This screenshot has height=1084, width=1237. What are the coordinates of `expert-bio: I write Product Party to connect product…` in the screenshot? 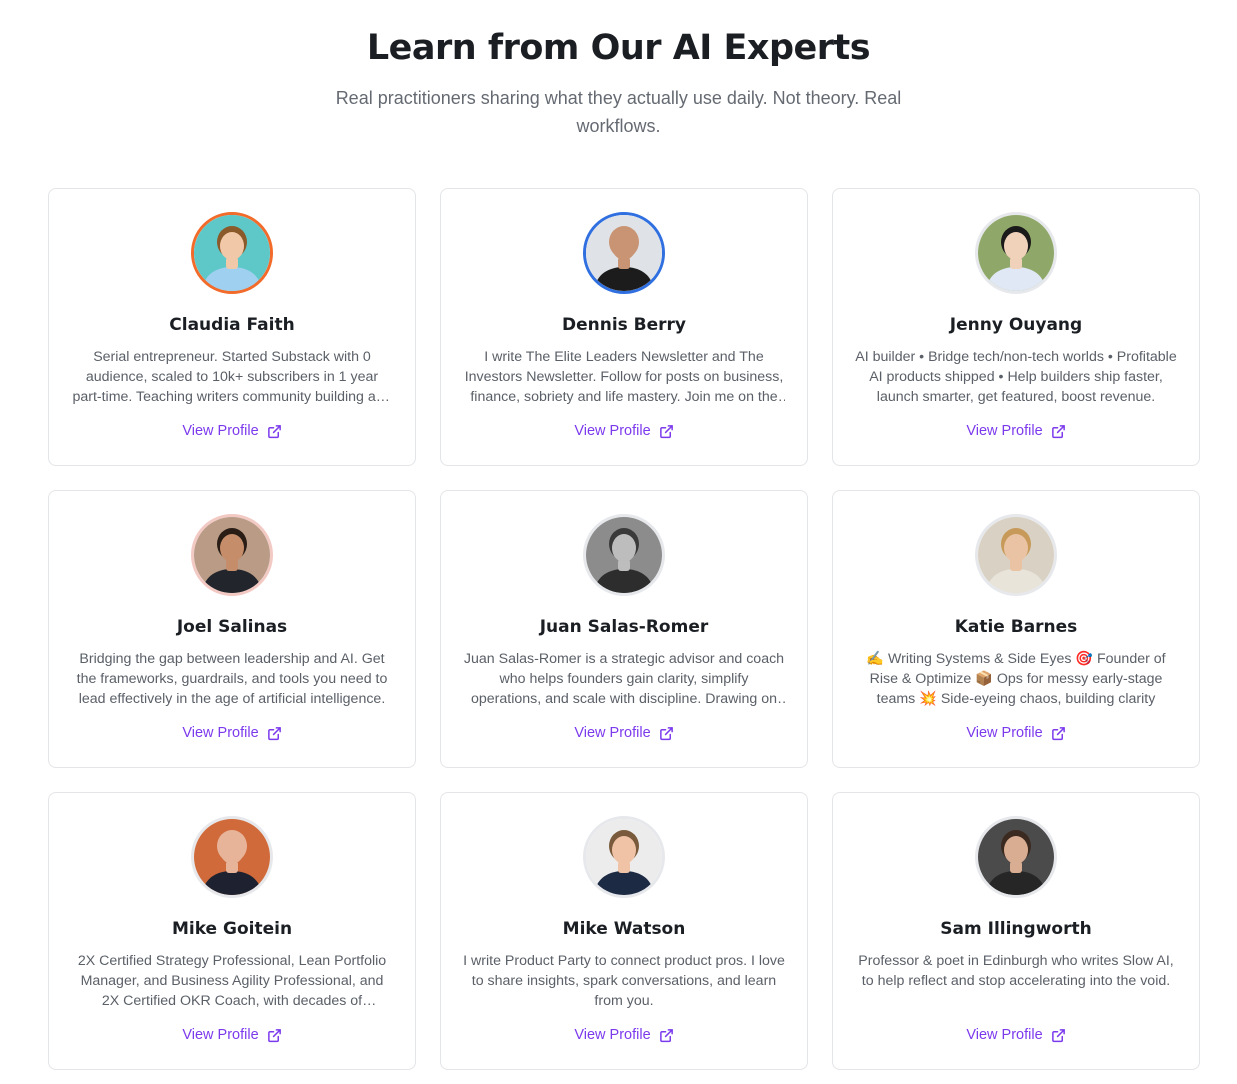 It's located at (624, 981).